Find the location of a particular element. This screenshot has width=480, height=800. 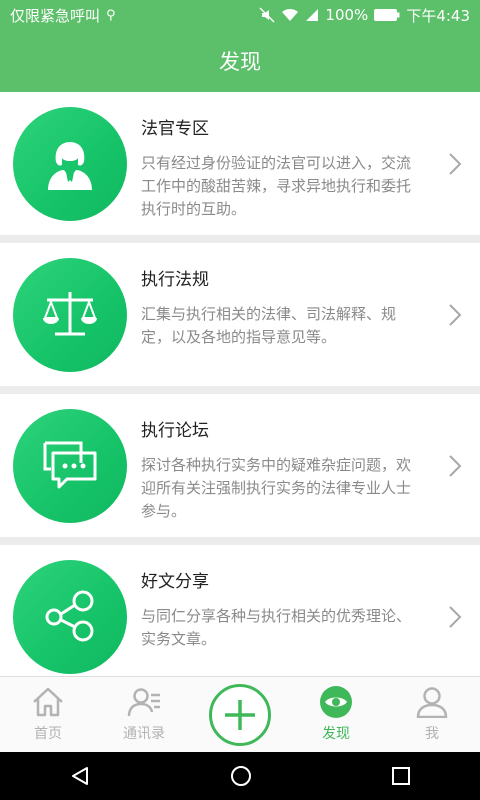

forum-icon-bg is located at coordinates (70, 465).